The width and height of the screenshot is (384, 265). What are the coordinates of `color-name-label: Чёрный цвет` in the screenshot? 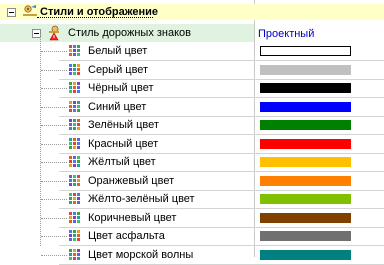 It's located at (121, 88).